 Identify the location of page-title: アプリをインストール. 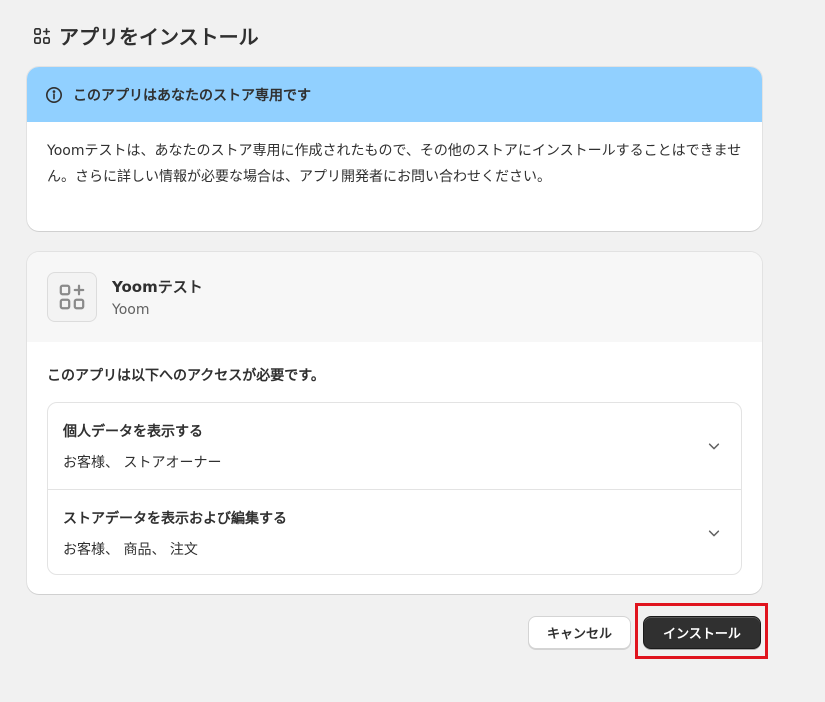
(159, 37).